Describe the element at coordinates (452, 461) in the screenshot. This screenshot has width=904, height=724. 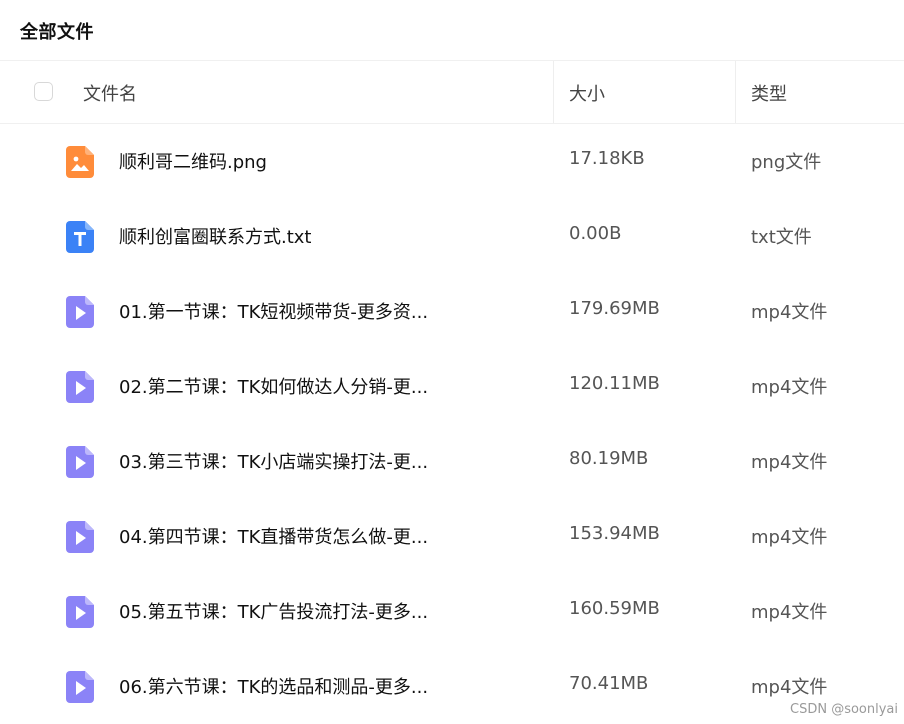
I see `table-row: 03.第三节课：TK小店端实操打法-更... 80.19MB mp4文件` at that location.